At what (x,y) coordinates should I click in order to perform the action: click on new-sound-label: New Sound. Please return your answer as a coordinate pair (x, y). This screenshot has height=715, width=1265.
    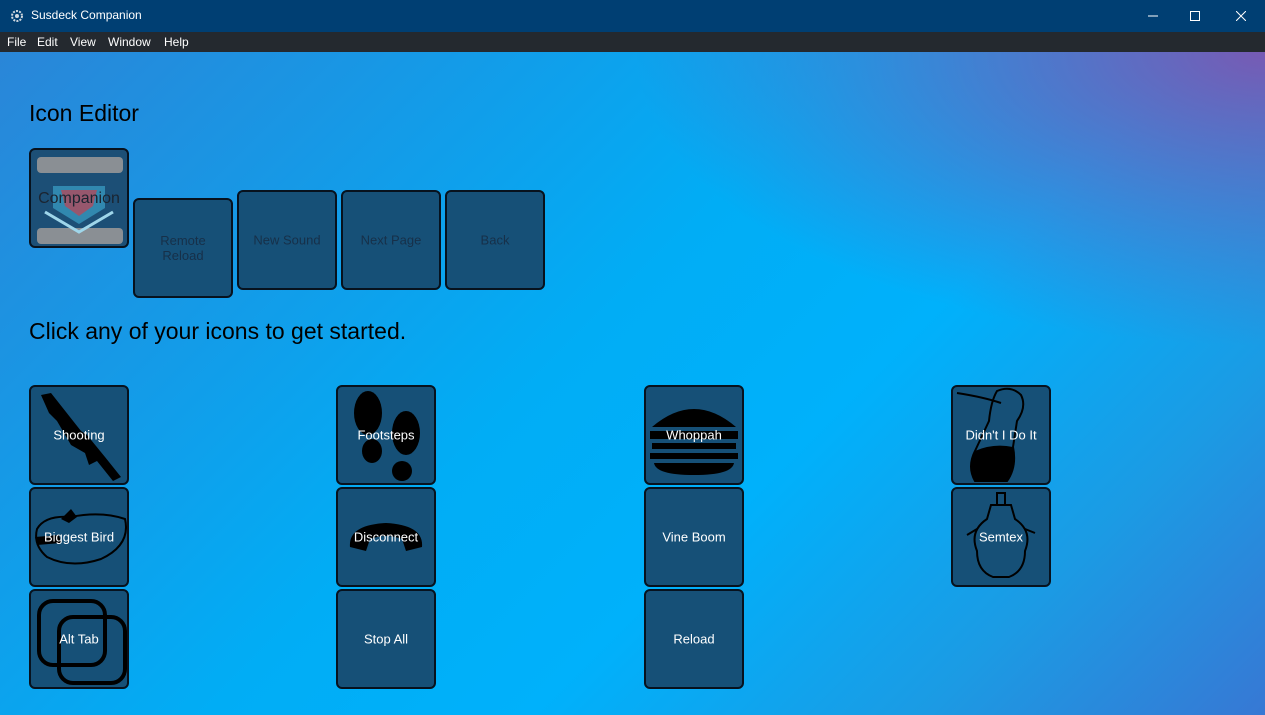
    Looking at the image, I should click on (287, 240).